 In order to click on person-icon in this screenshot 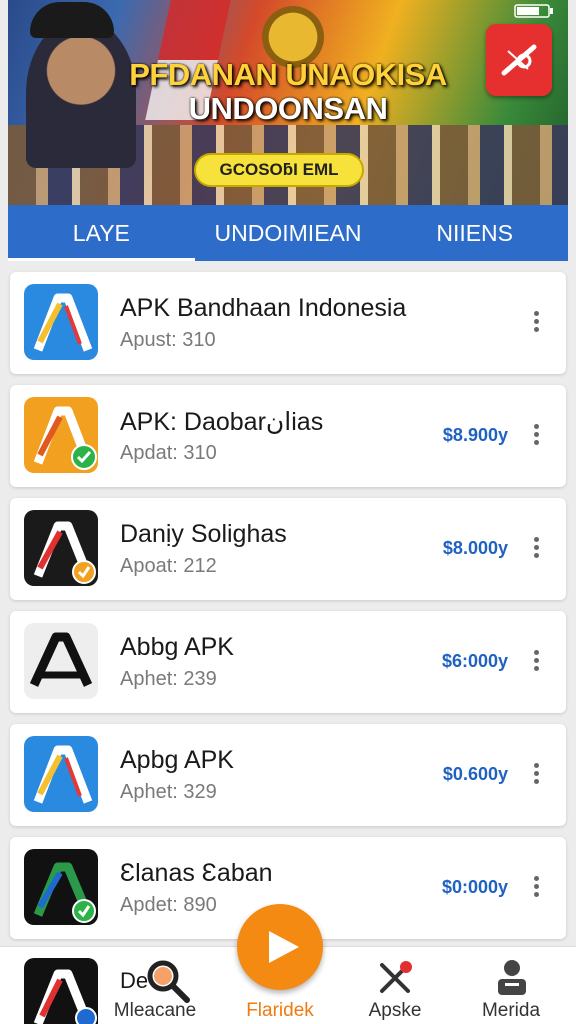, I will do `click(512, 977)`.